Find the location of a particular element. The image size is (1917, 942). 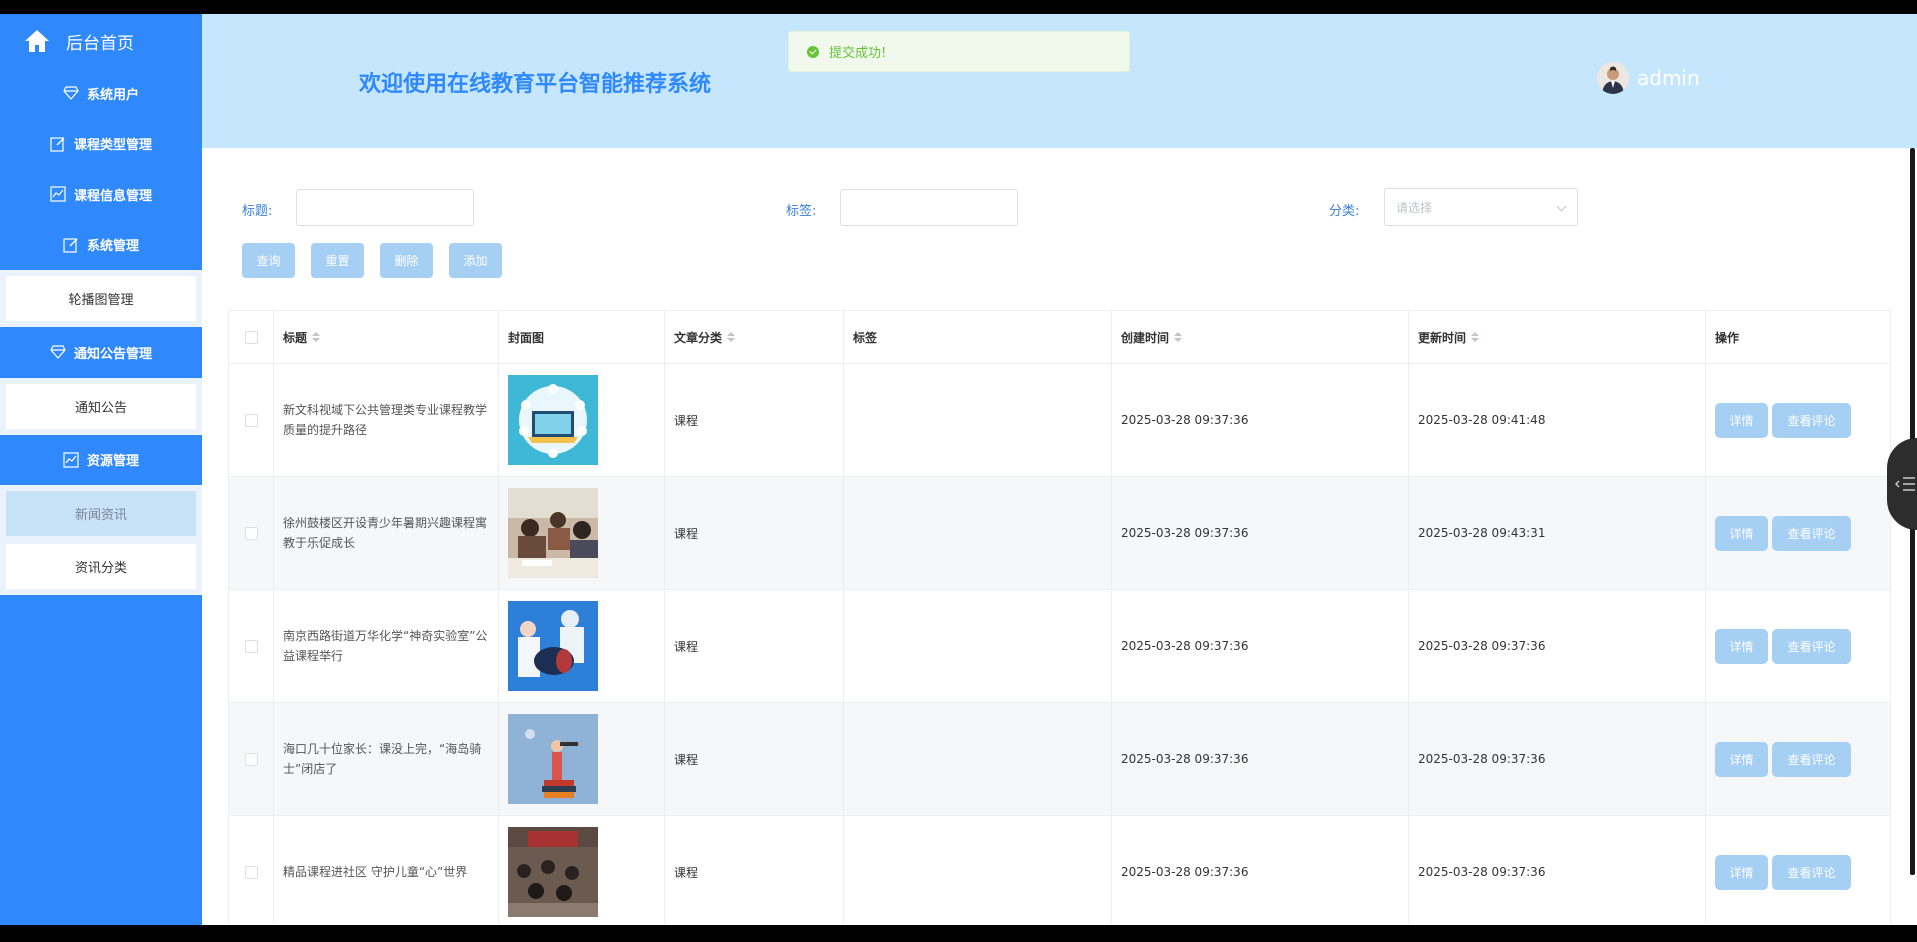

sidebar-subitem-news-category: 资讯分类 is located at coordinates (101, 566).